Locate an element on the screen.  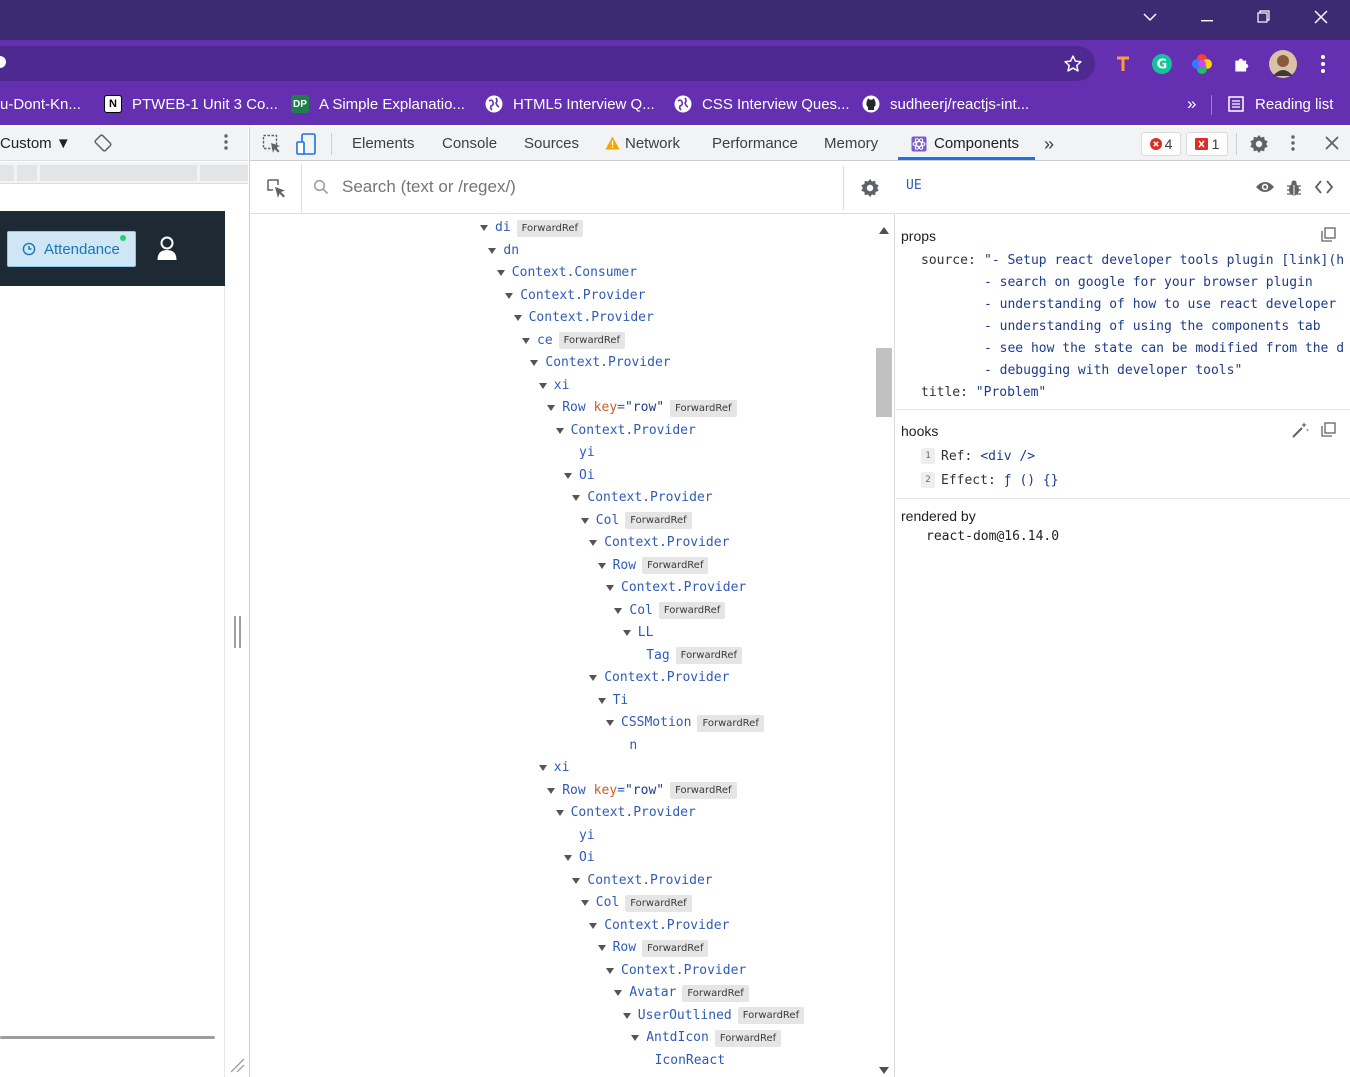
more-tabs-button: » is located at coordinates (1049, 144).